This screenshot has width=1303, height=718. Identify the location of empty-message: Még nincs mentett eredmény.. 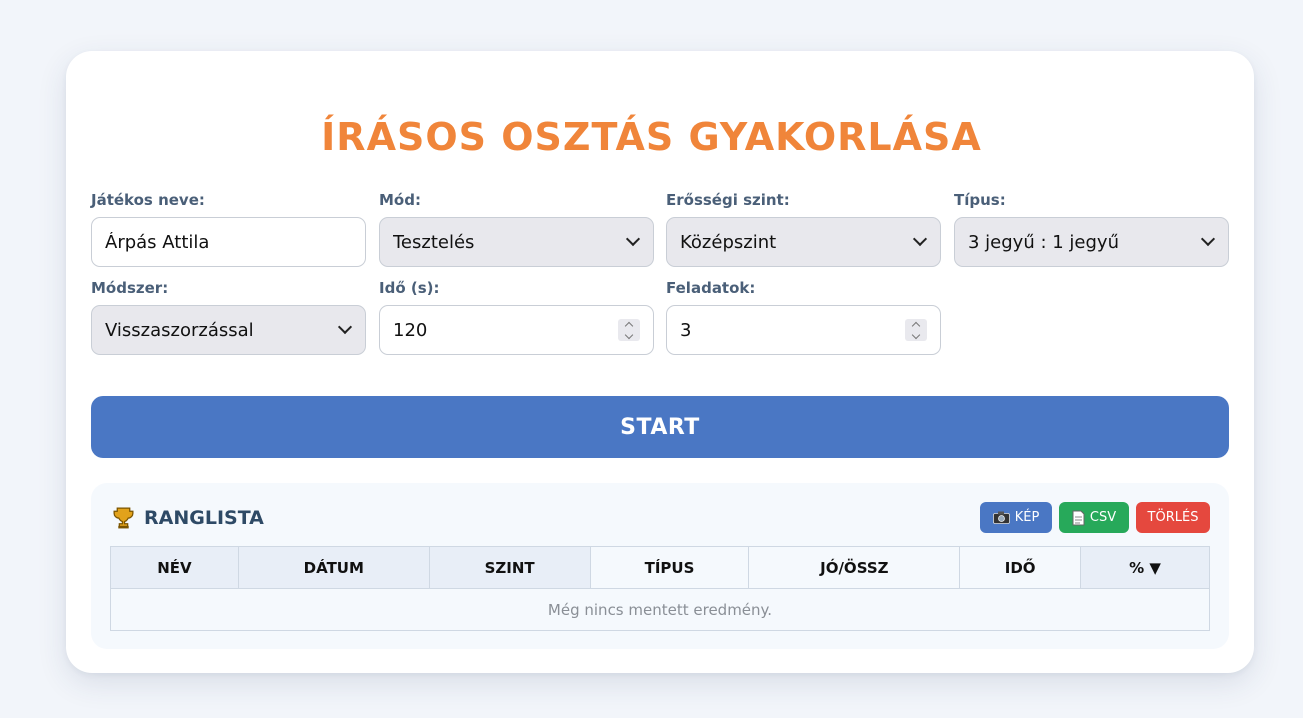
(660, 609).